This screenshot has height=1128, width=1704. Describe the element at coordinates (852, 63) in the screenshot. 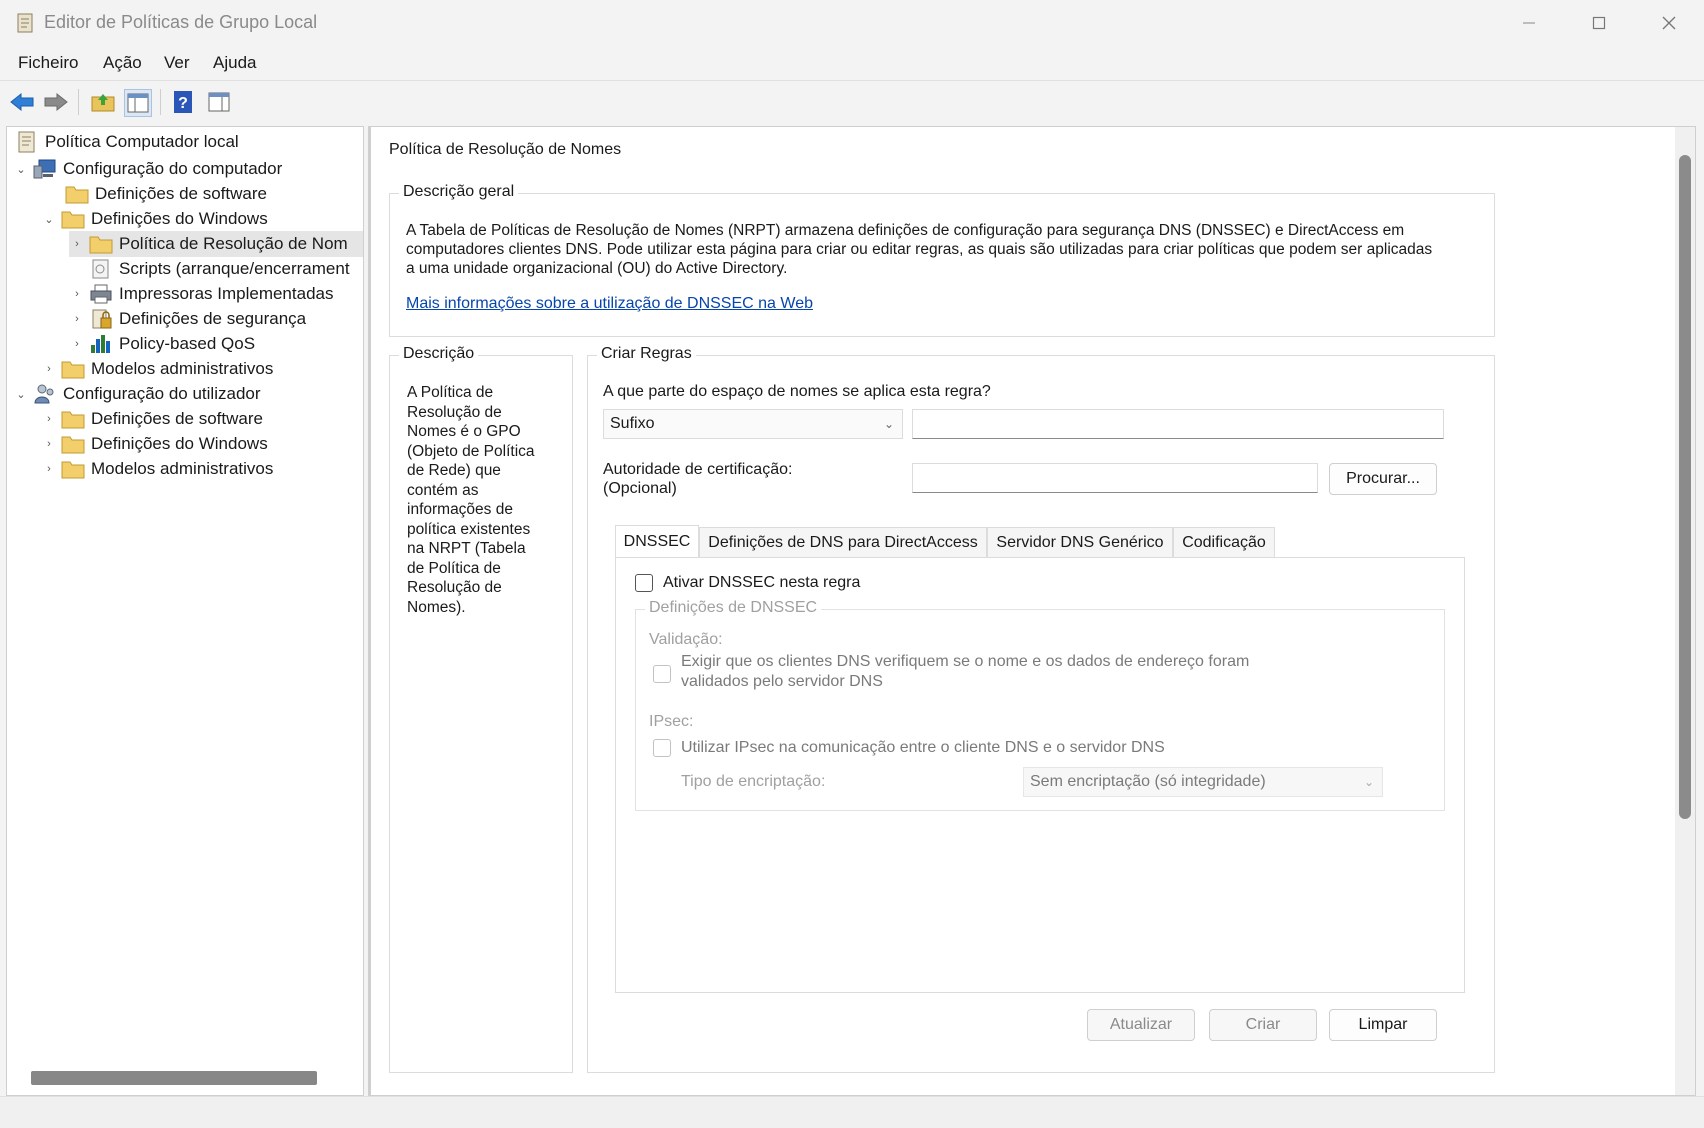

I see `menu-bar: Ficheiro Ação Ver Ajuda` at that location.